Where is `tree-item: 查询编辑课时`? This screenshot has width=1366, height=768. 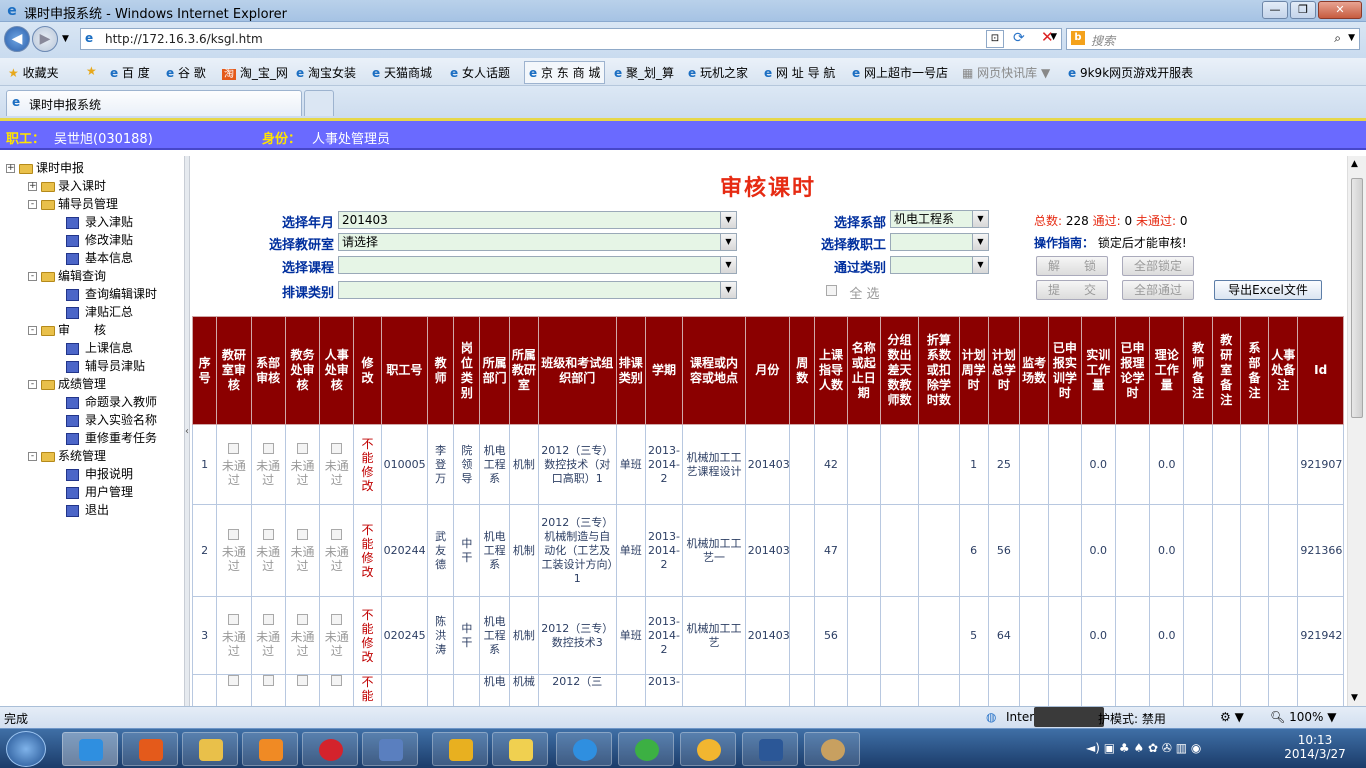
tree-item: 查询编辑课时 is located at coordinates (111, 294).